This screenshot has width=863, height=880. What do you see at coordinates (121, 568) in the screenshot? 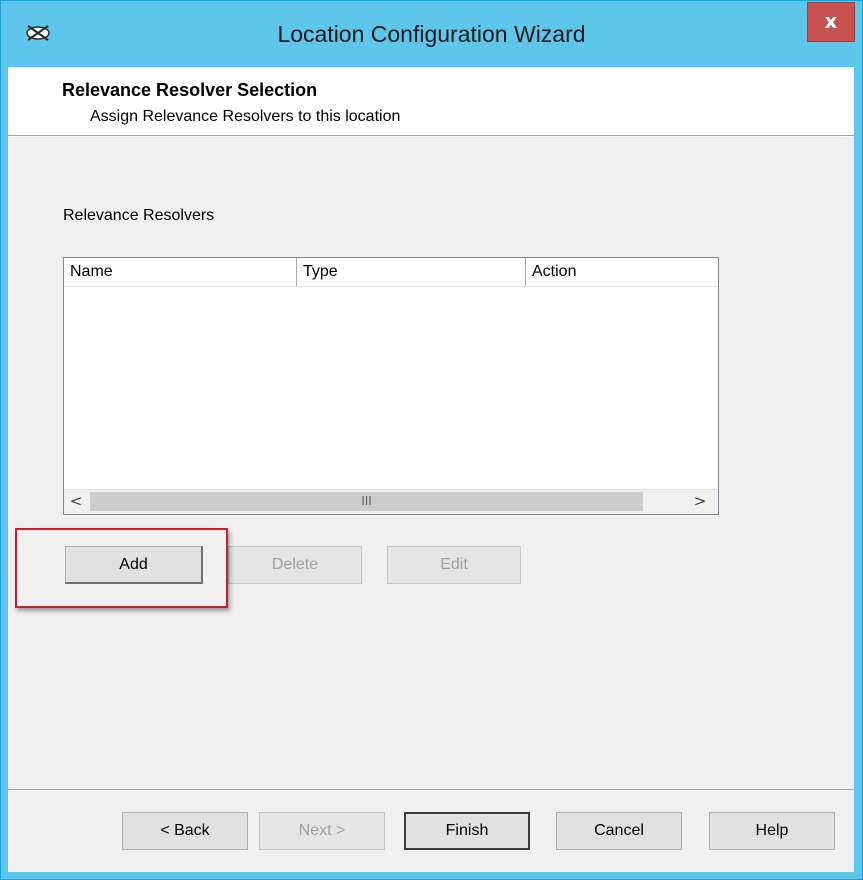
I see `add-button-highlight` at bounding box center [121, 568].